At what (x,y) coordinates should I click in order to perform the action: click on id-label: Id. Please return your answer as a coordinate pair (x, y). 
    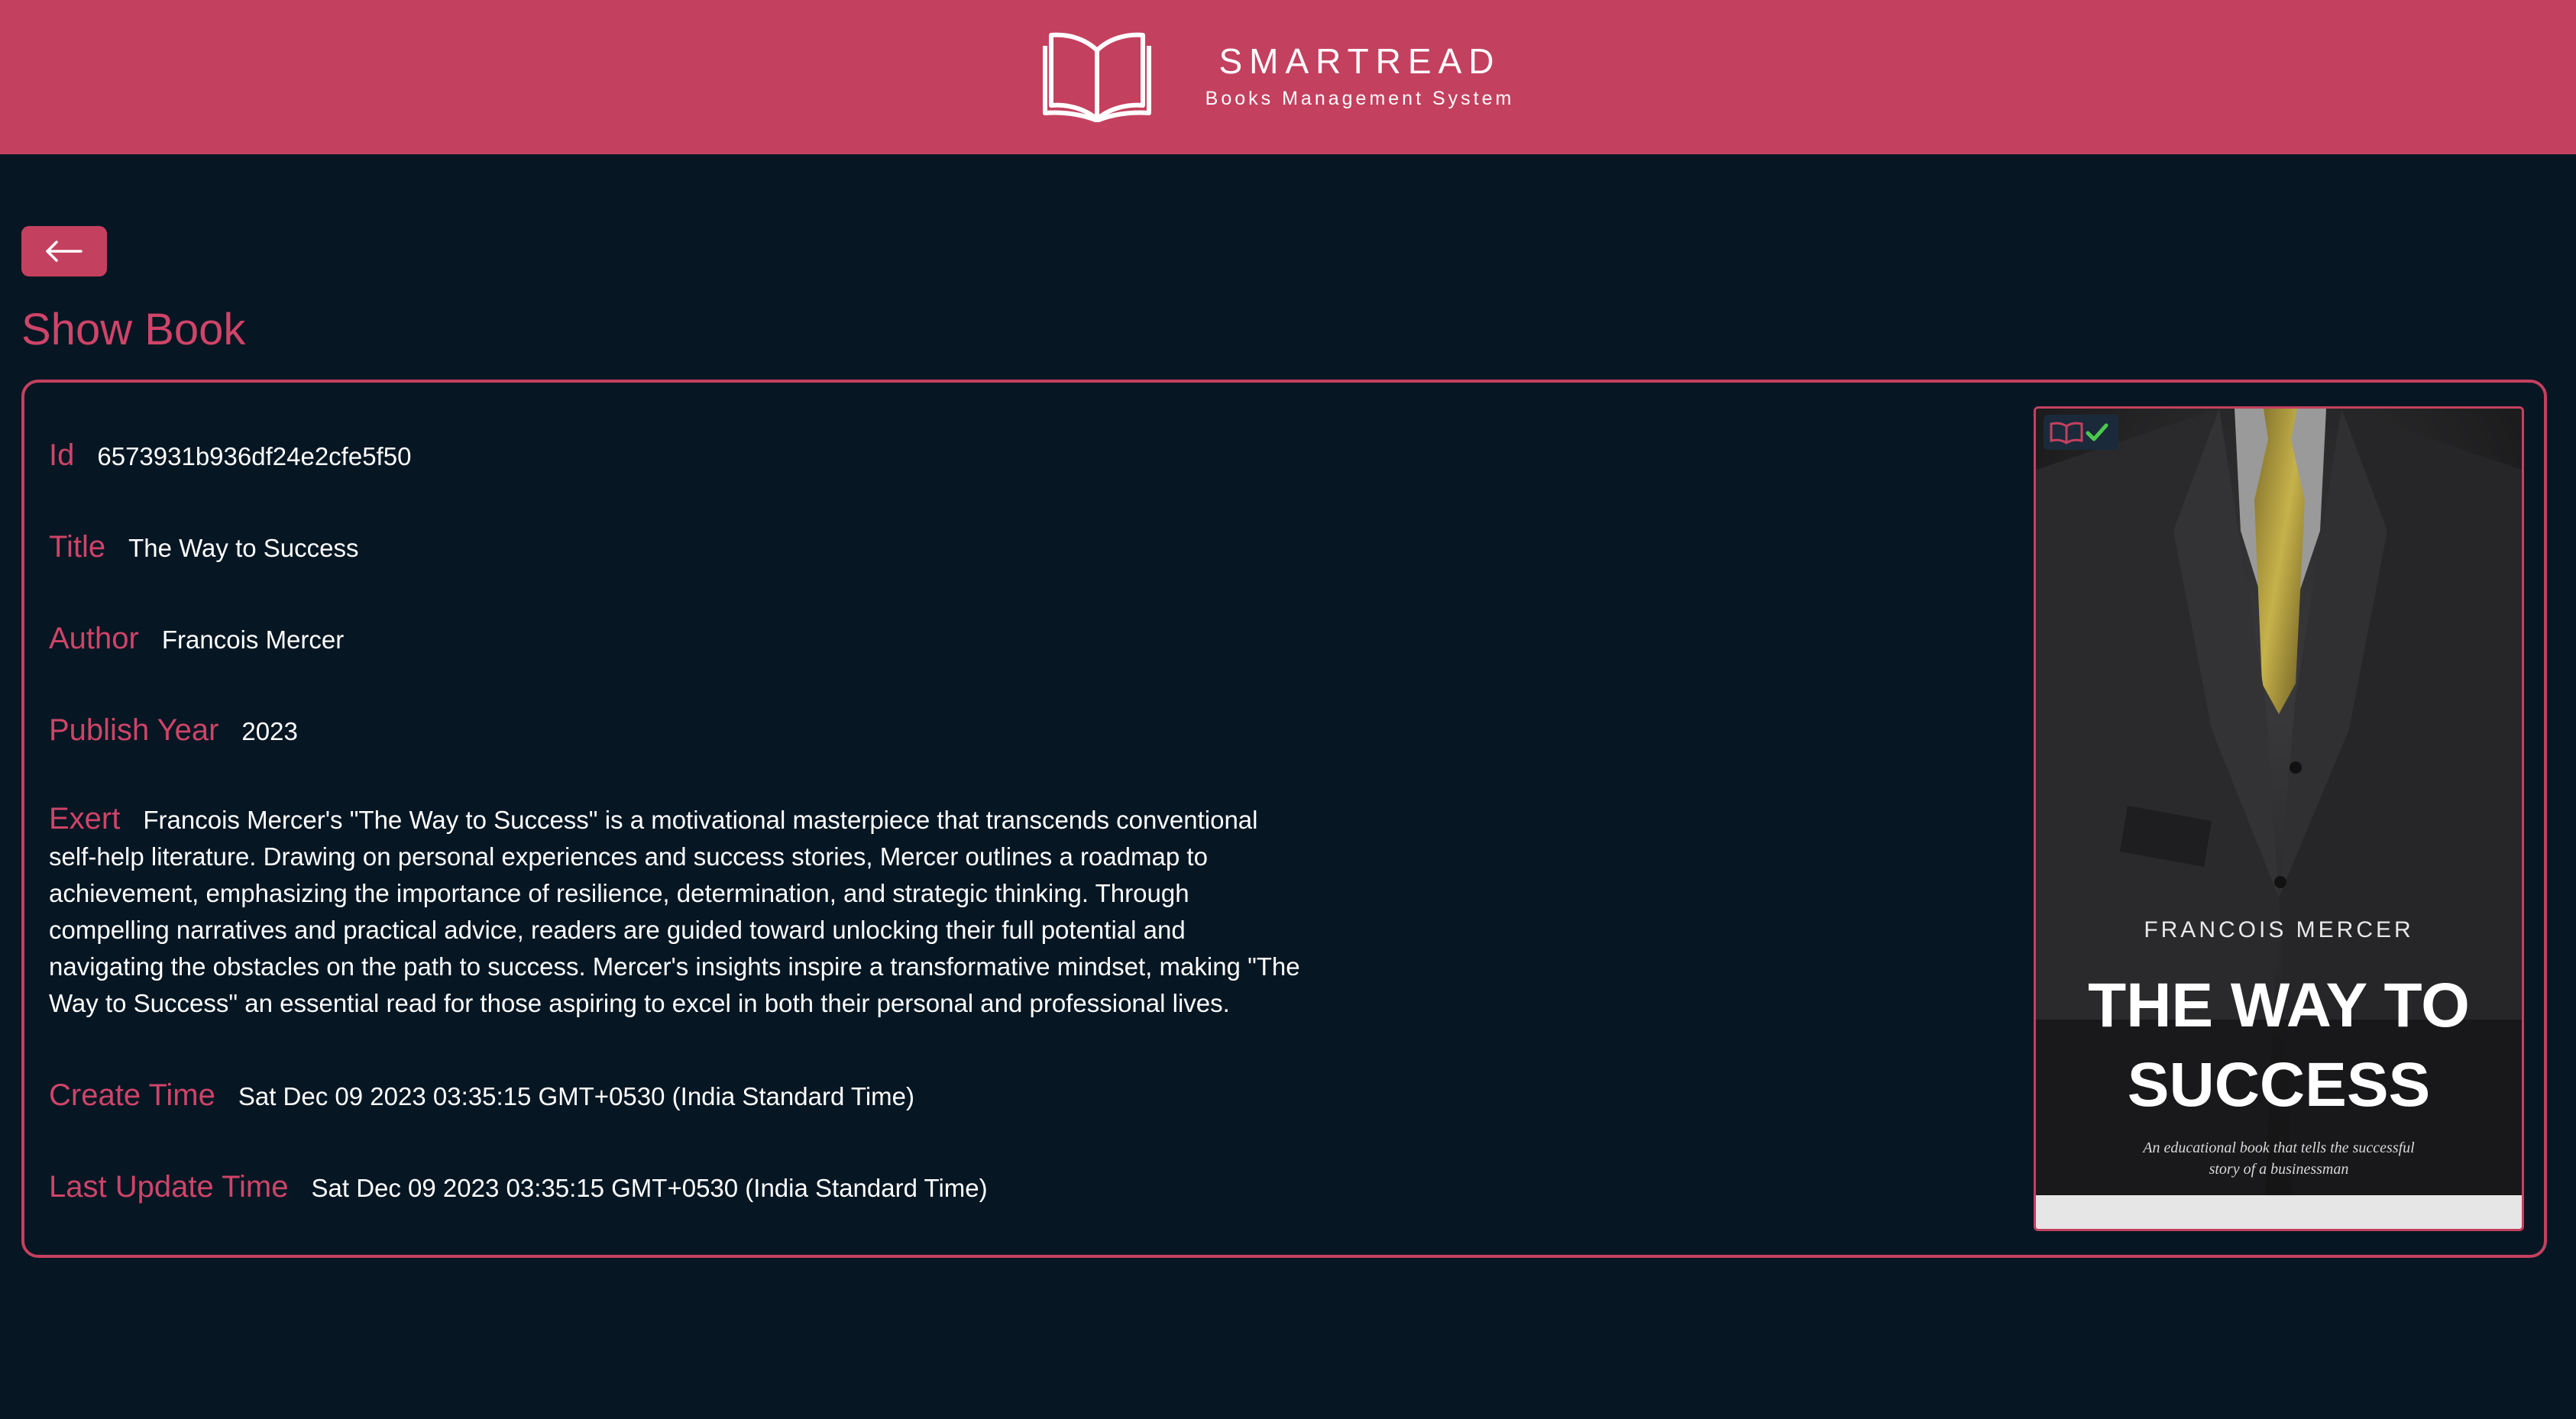
    Looking at the image, I should click on (62, 455).